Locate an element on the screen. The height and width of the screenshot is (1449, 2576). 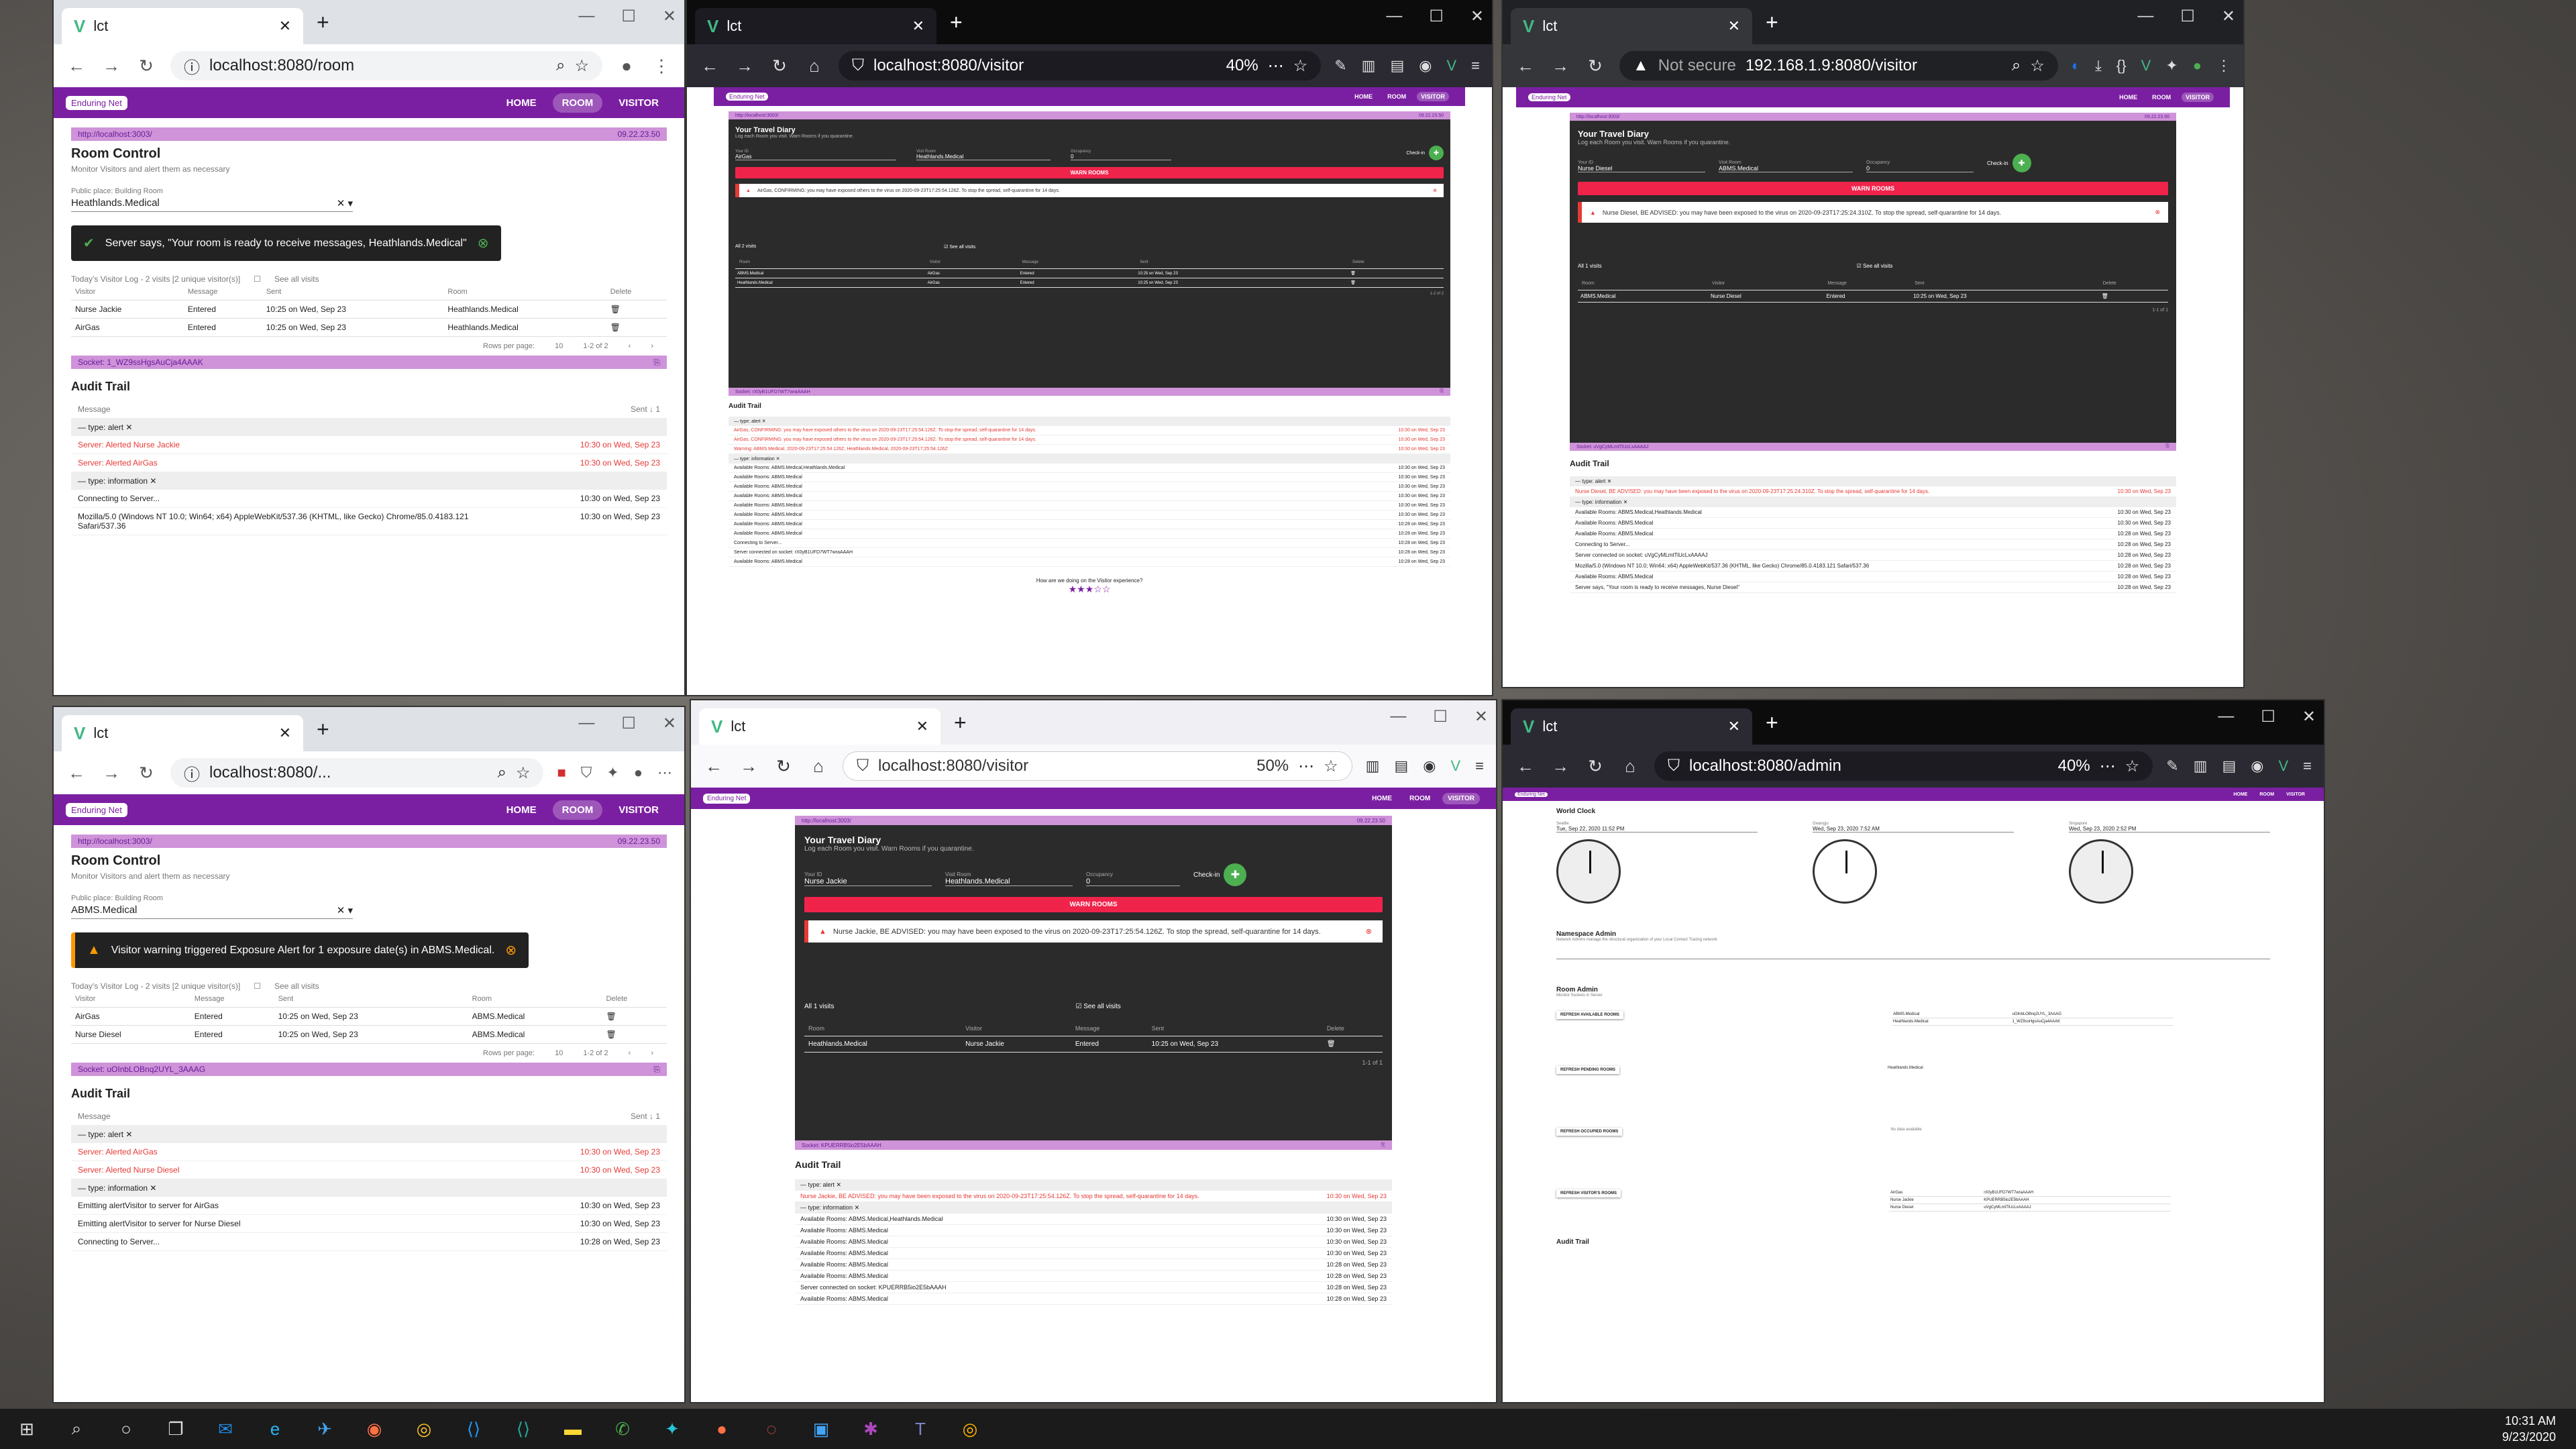
start-icon: ⊞ is located at coordinates (26, 1429).